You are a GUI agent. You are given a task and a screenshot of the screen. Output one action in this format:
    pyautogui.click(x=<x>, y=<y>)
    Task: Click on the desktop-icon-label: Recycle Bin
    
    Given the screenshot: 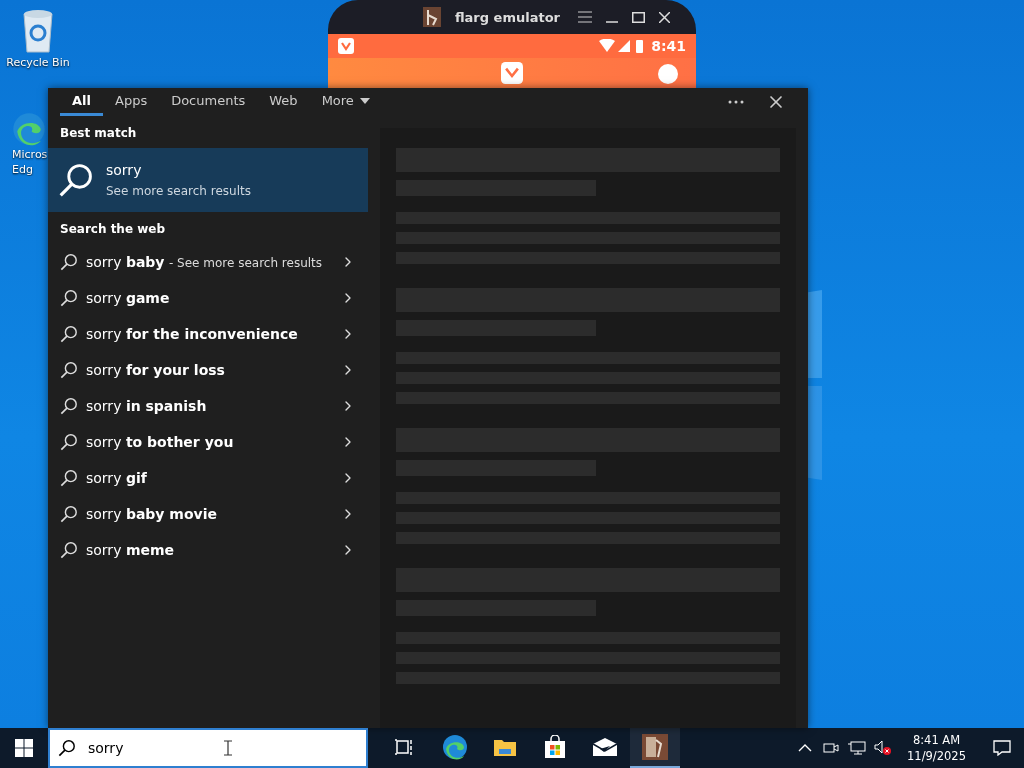 What is the action you would take?
    pyautogui.click(x=38, y=62)
    